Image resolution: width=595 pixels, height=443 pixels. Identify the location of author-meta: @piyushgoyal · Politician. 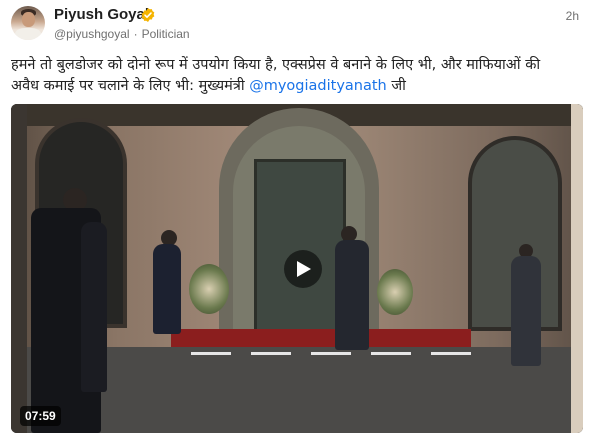
(122, 34).